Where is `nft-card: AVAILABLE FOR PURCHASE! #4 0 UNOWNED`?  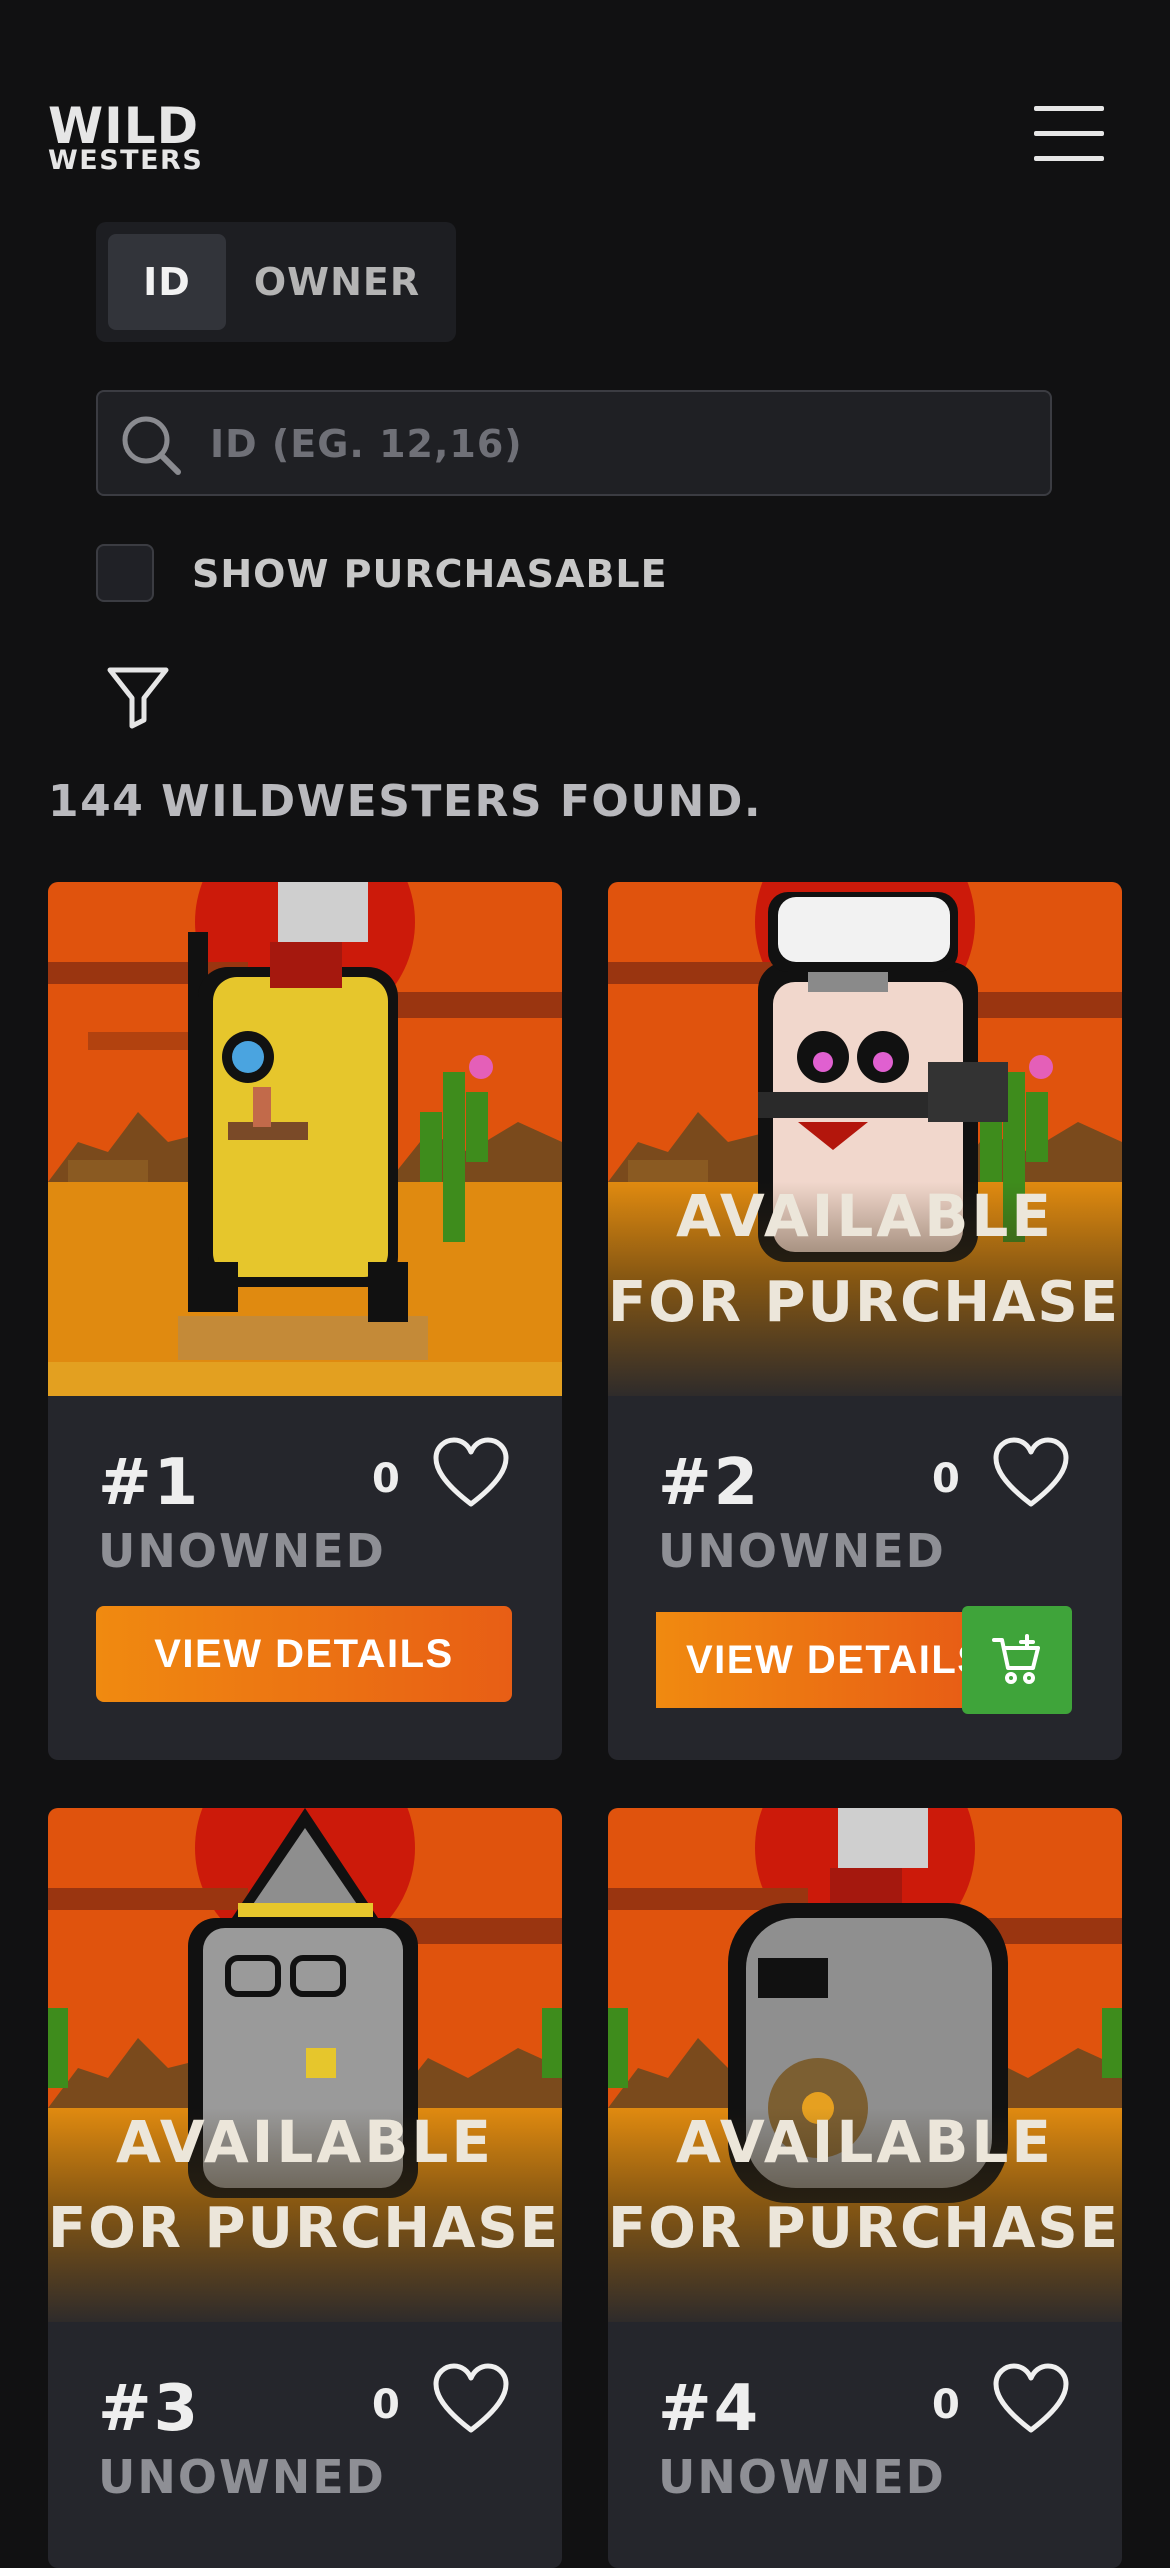 nft-card: AVAILABLE FOR PURCHASE! #4 0 UNOWNED is located at coordinates (865, 2188).